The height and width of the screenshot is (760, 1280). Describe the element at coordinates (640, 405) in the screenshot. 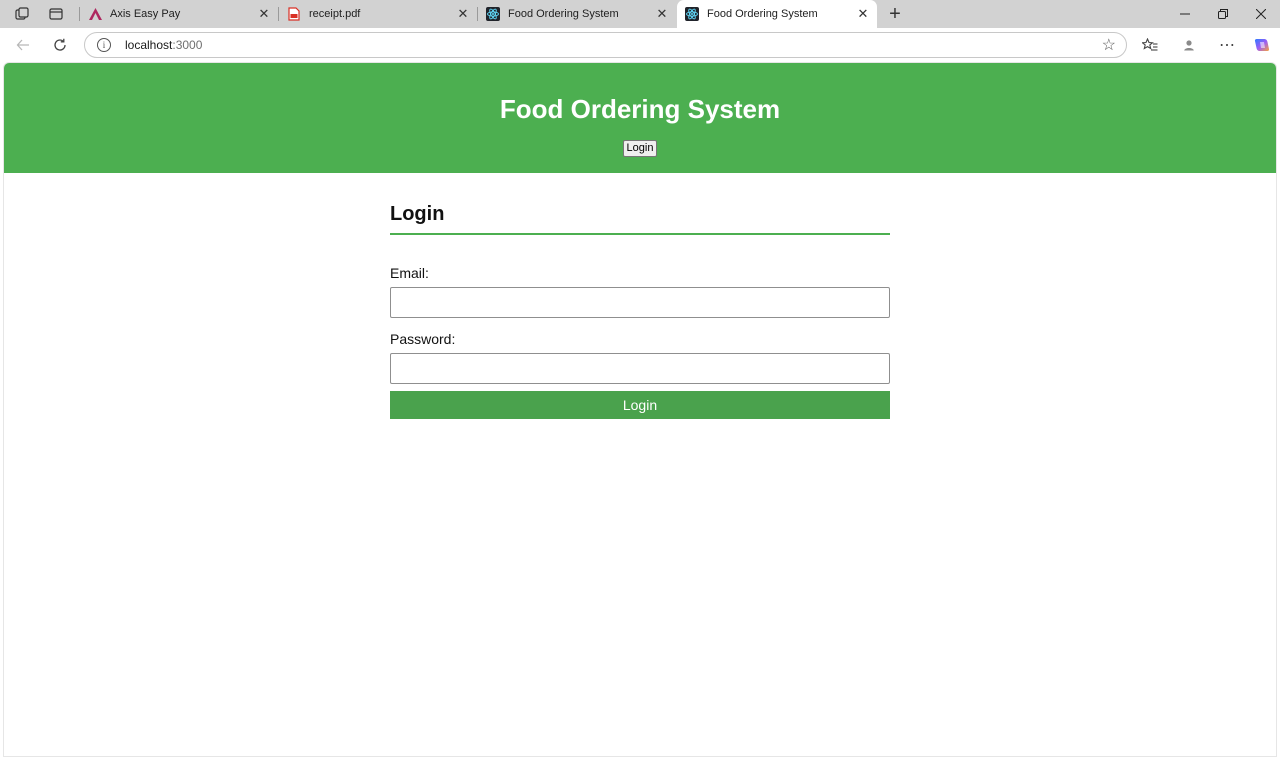

I see `login-submit-button: Login` at that location.